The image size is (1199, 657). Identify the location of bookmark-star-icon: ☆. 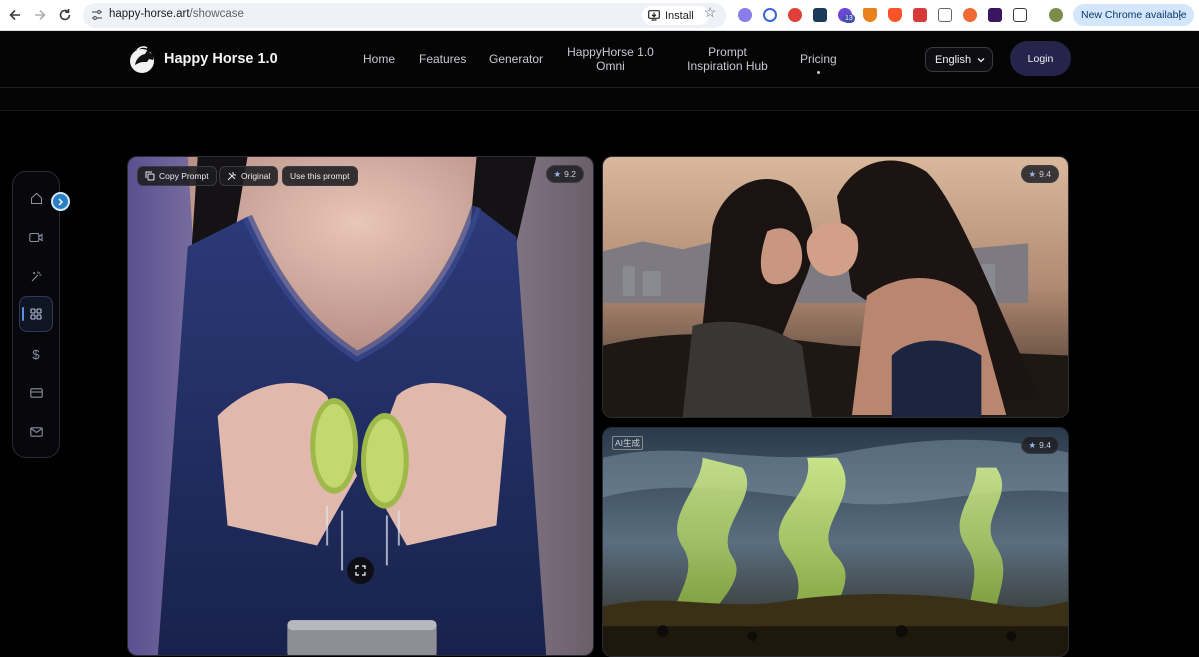
(710, 12).